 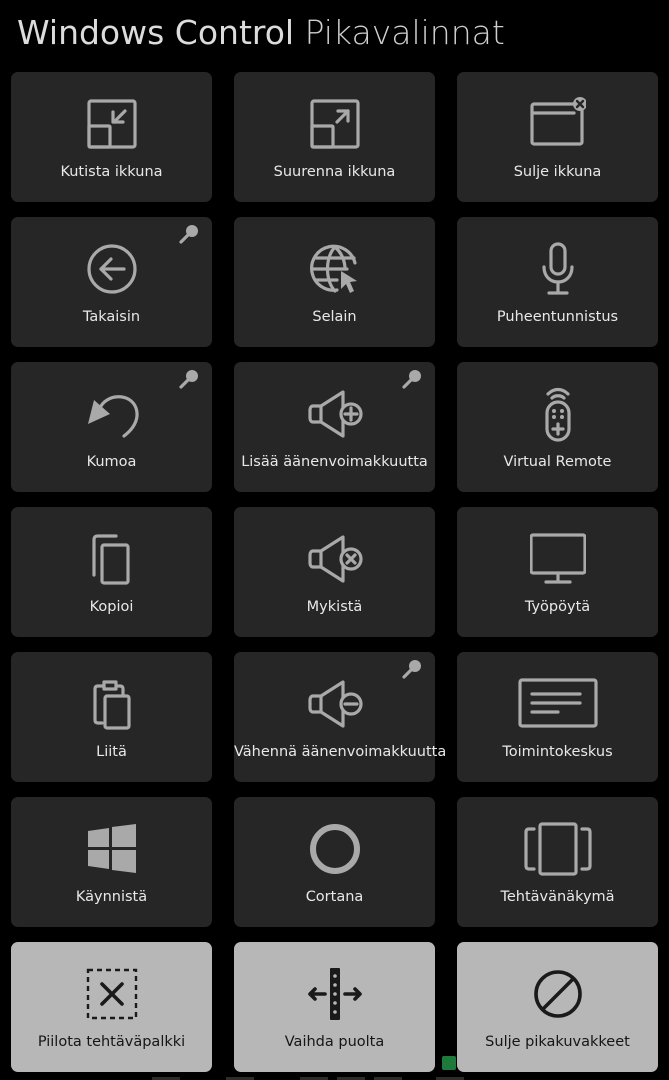 What do you see at coordinates (111, 172) in the screenshot?
I see `tile-label: Kutista ikkuna` at bounding box center [111, 172].